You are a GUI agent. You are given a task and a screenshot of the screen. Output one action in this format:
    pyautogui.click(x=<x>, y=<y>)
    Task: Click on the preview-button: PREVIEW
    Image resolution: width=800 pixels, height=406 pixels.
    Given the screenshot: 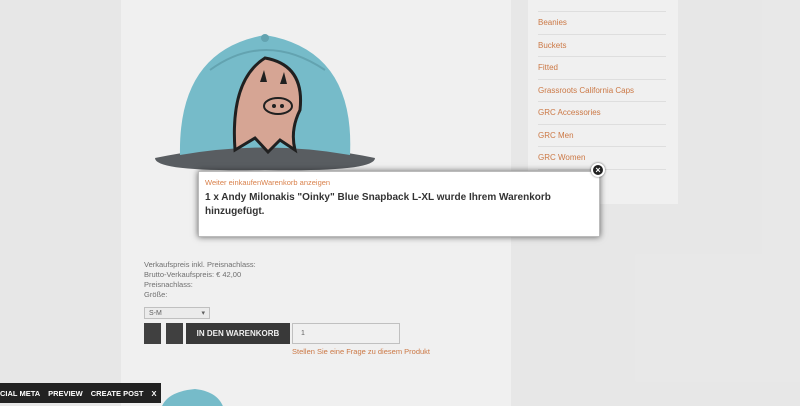 What is the action you would take?
    pyautogui.click(x=65, y=393)
    